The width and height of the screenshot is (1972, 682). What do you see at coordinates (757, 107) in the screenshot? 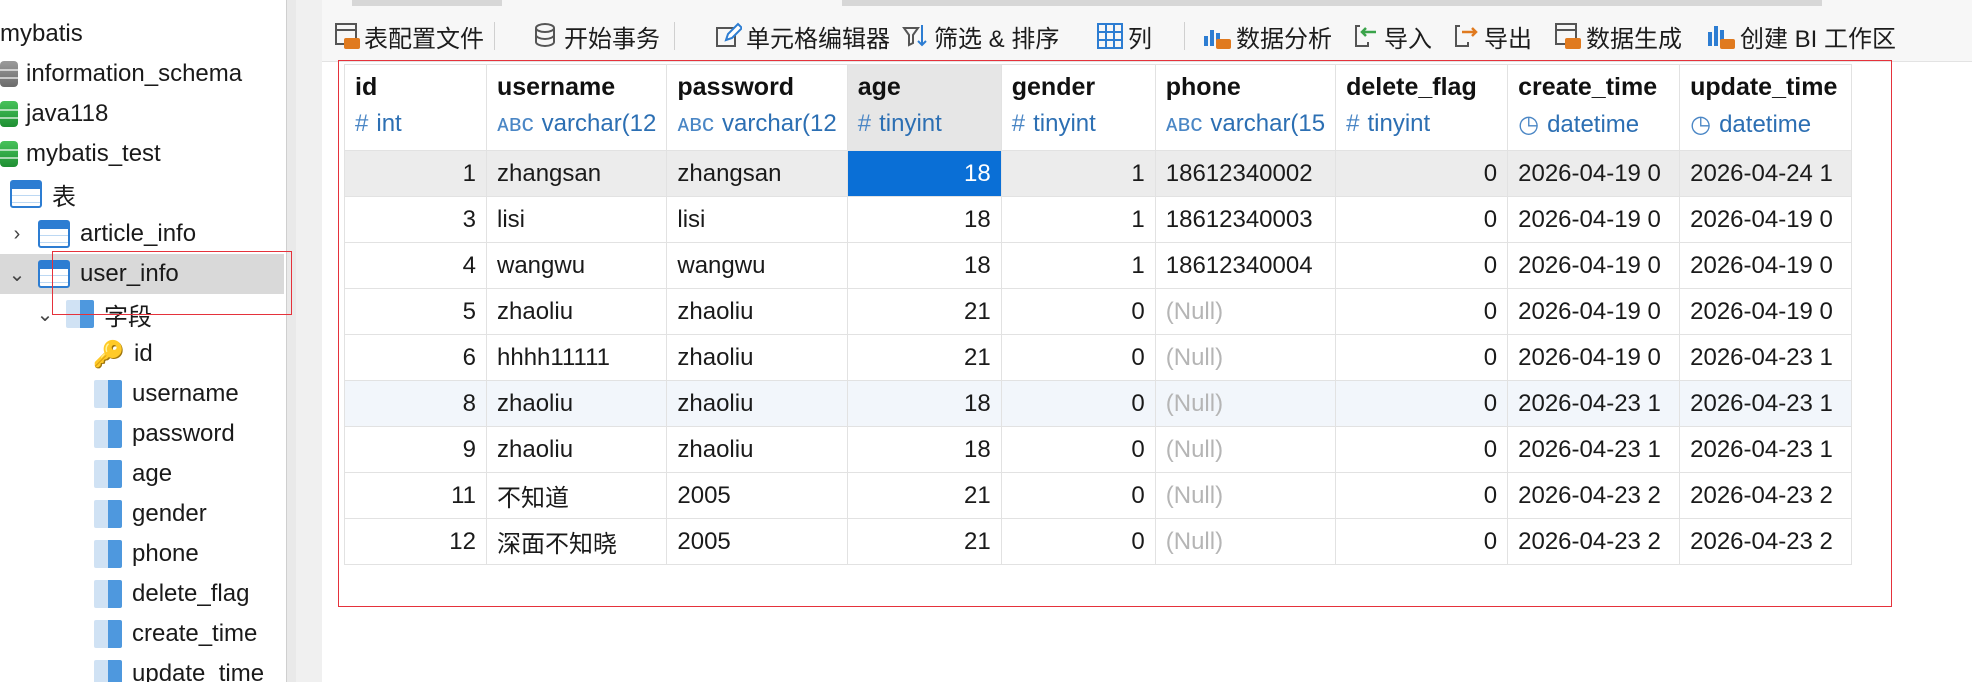
I see `column-header-password: password ᴀʙᴄ varchar(12` at bounding box center [757, 107].